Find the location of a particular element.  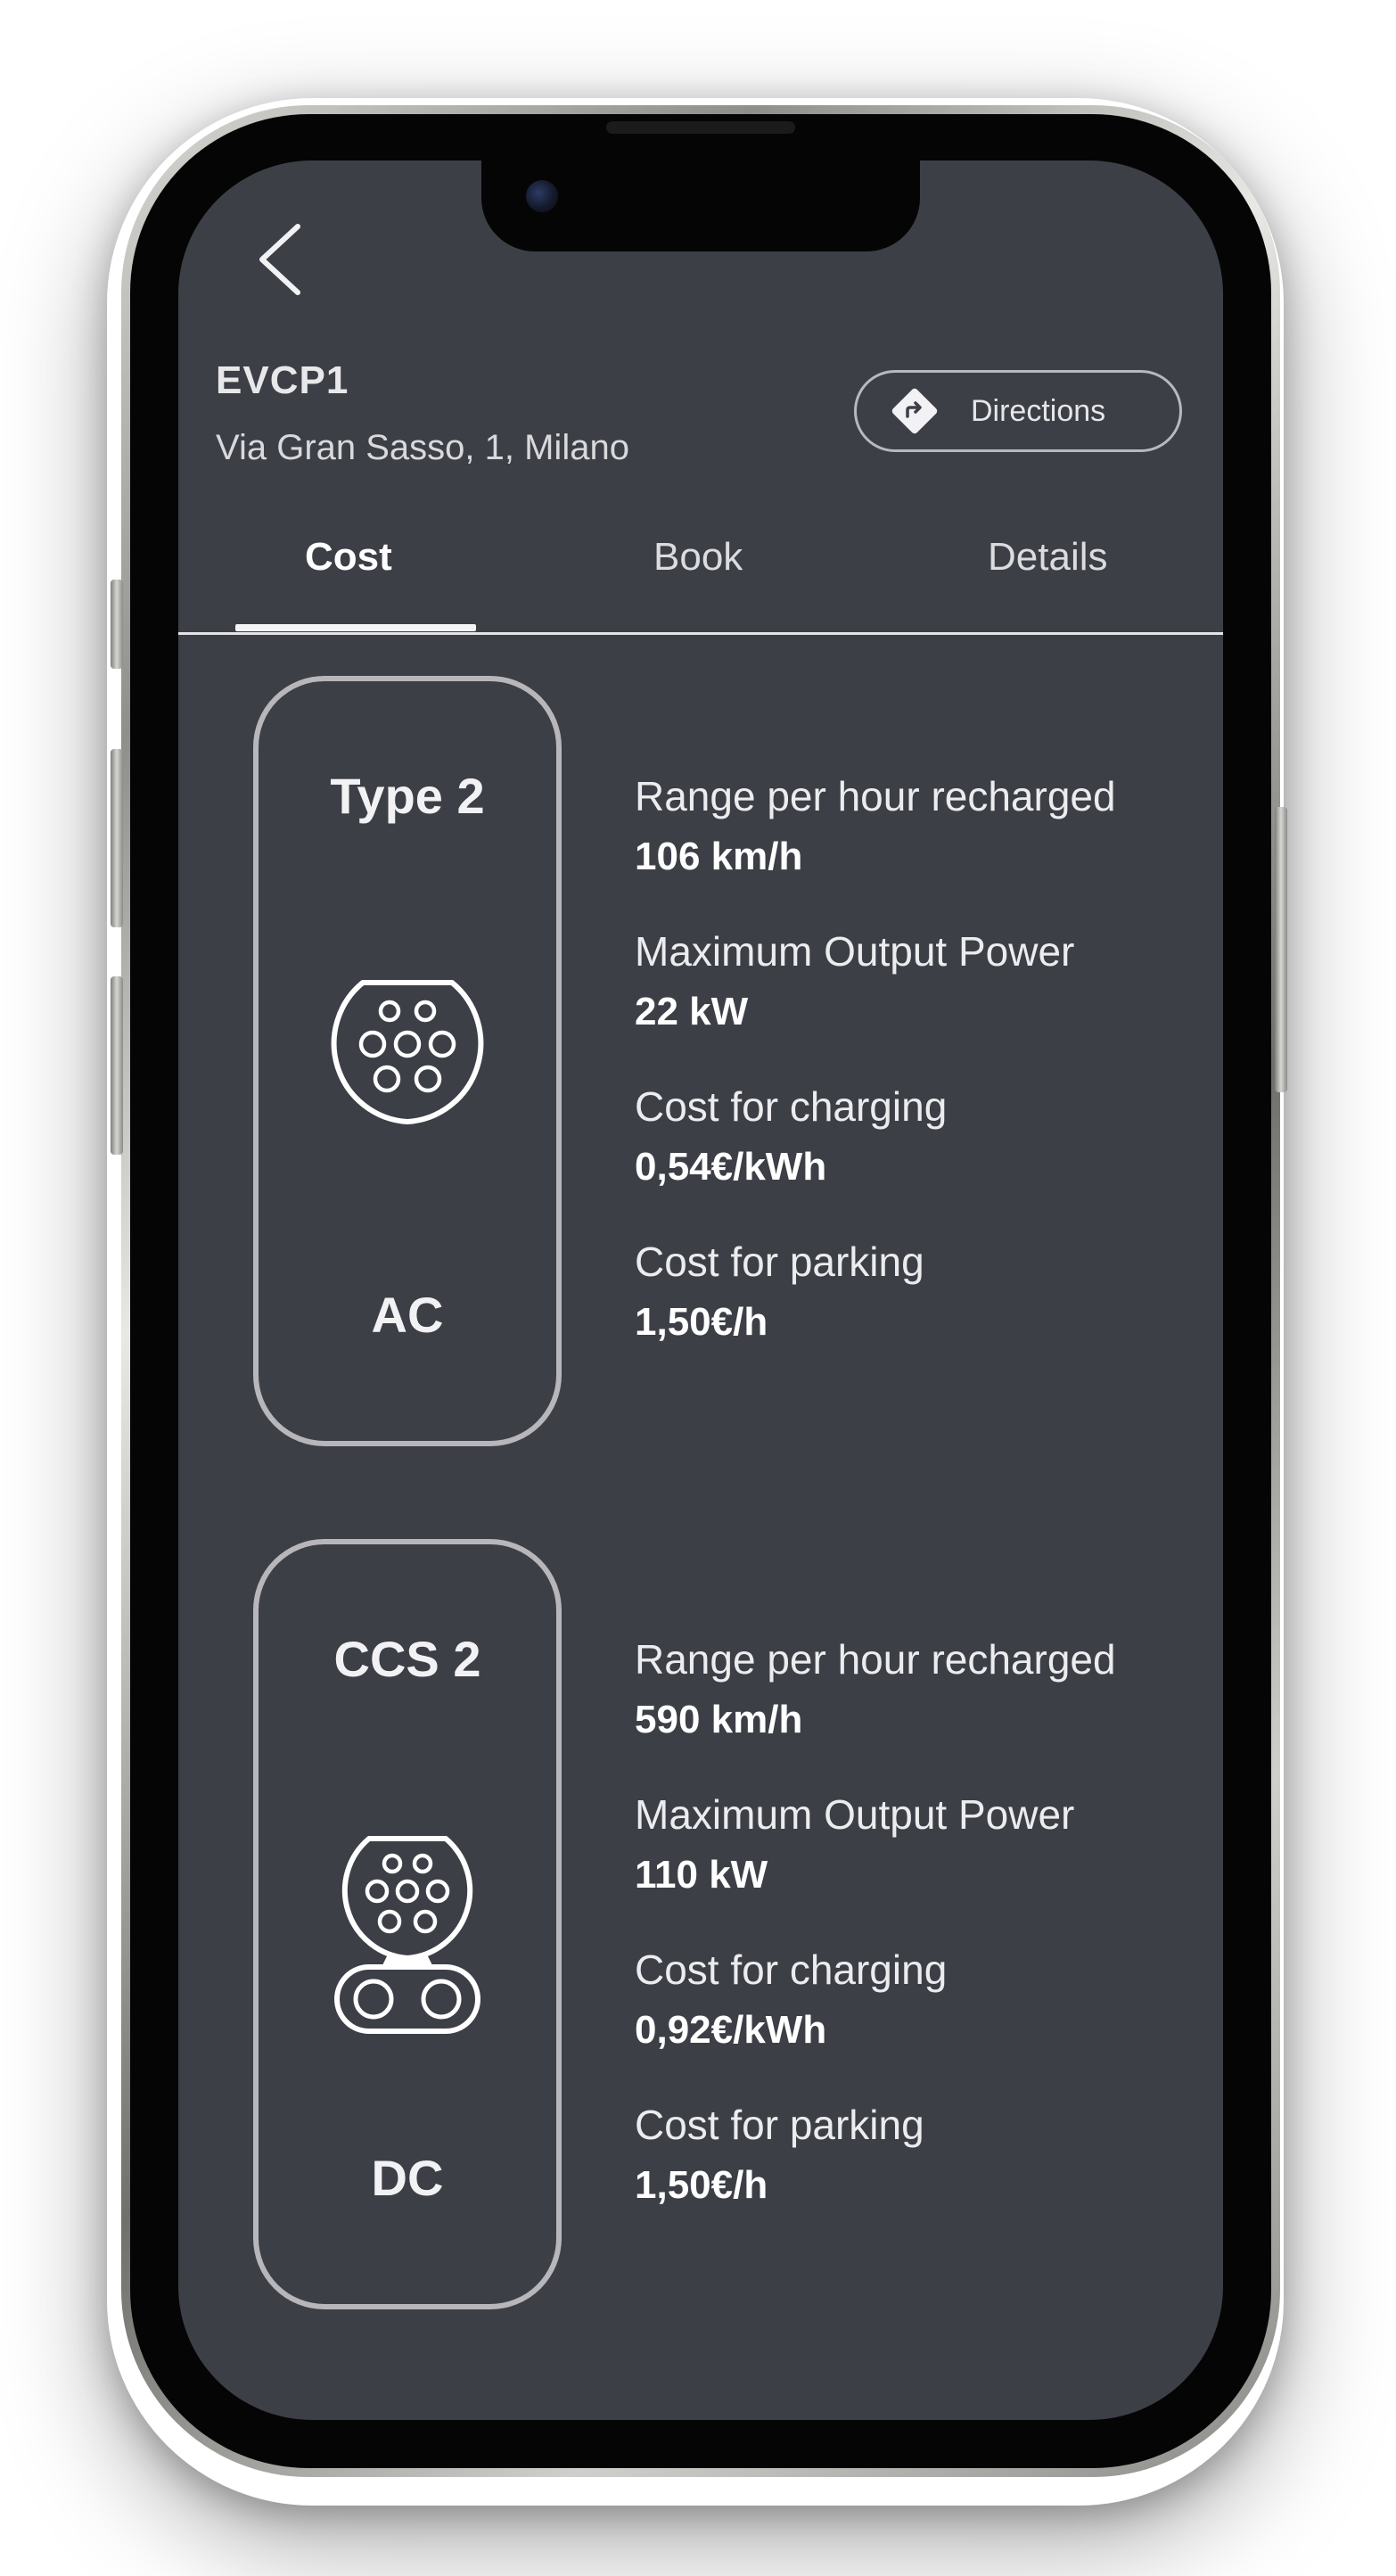

current-type: DC is located at coordinates (408, 2178).